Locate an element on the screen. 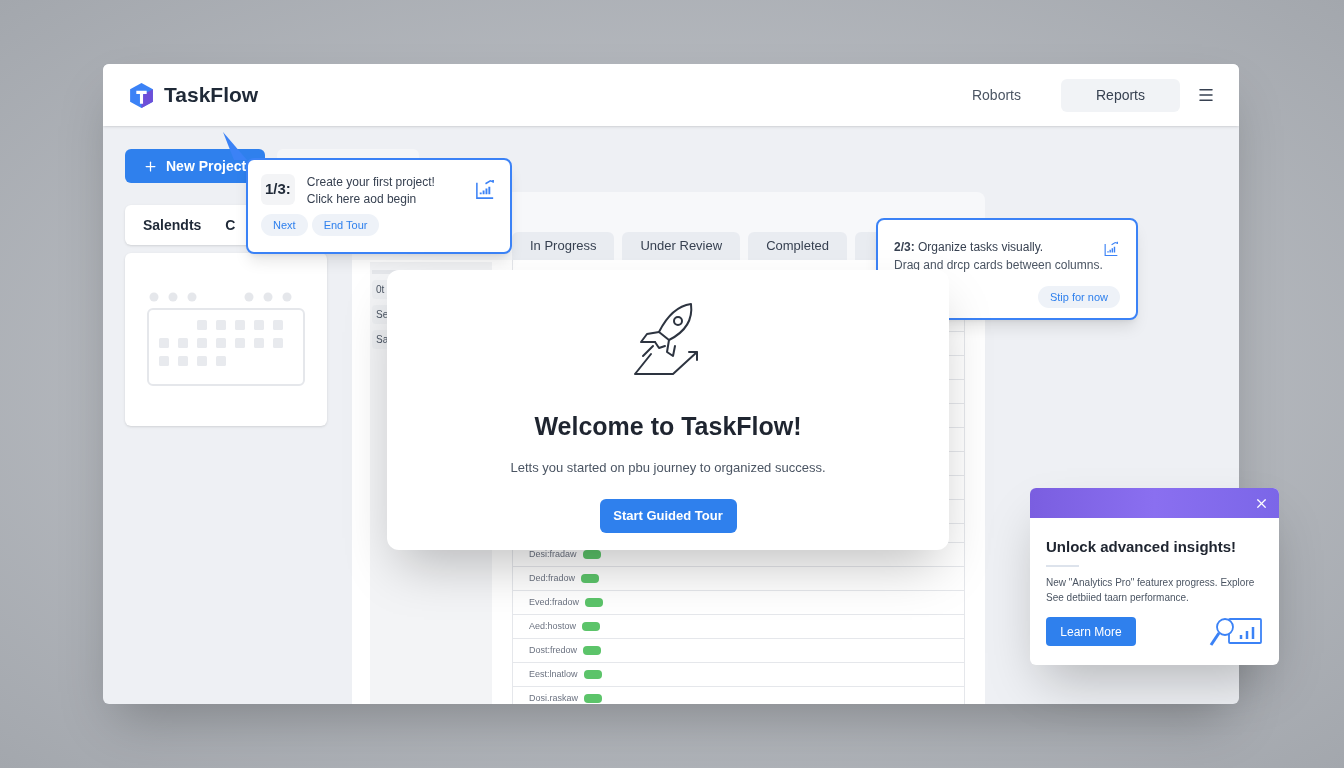 This screenshot has width=1344, height=768. modal-title: Welcome to TaskFlow! is located at coordinates (668, 426).